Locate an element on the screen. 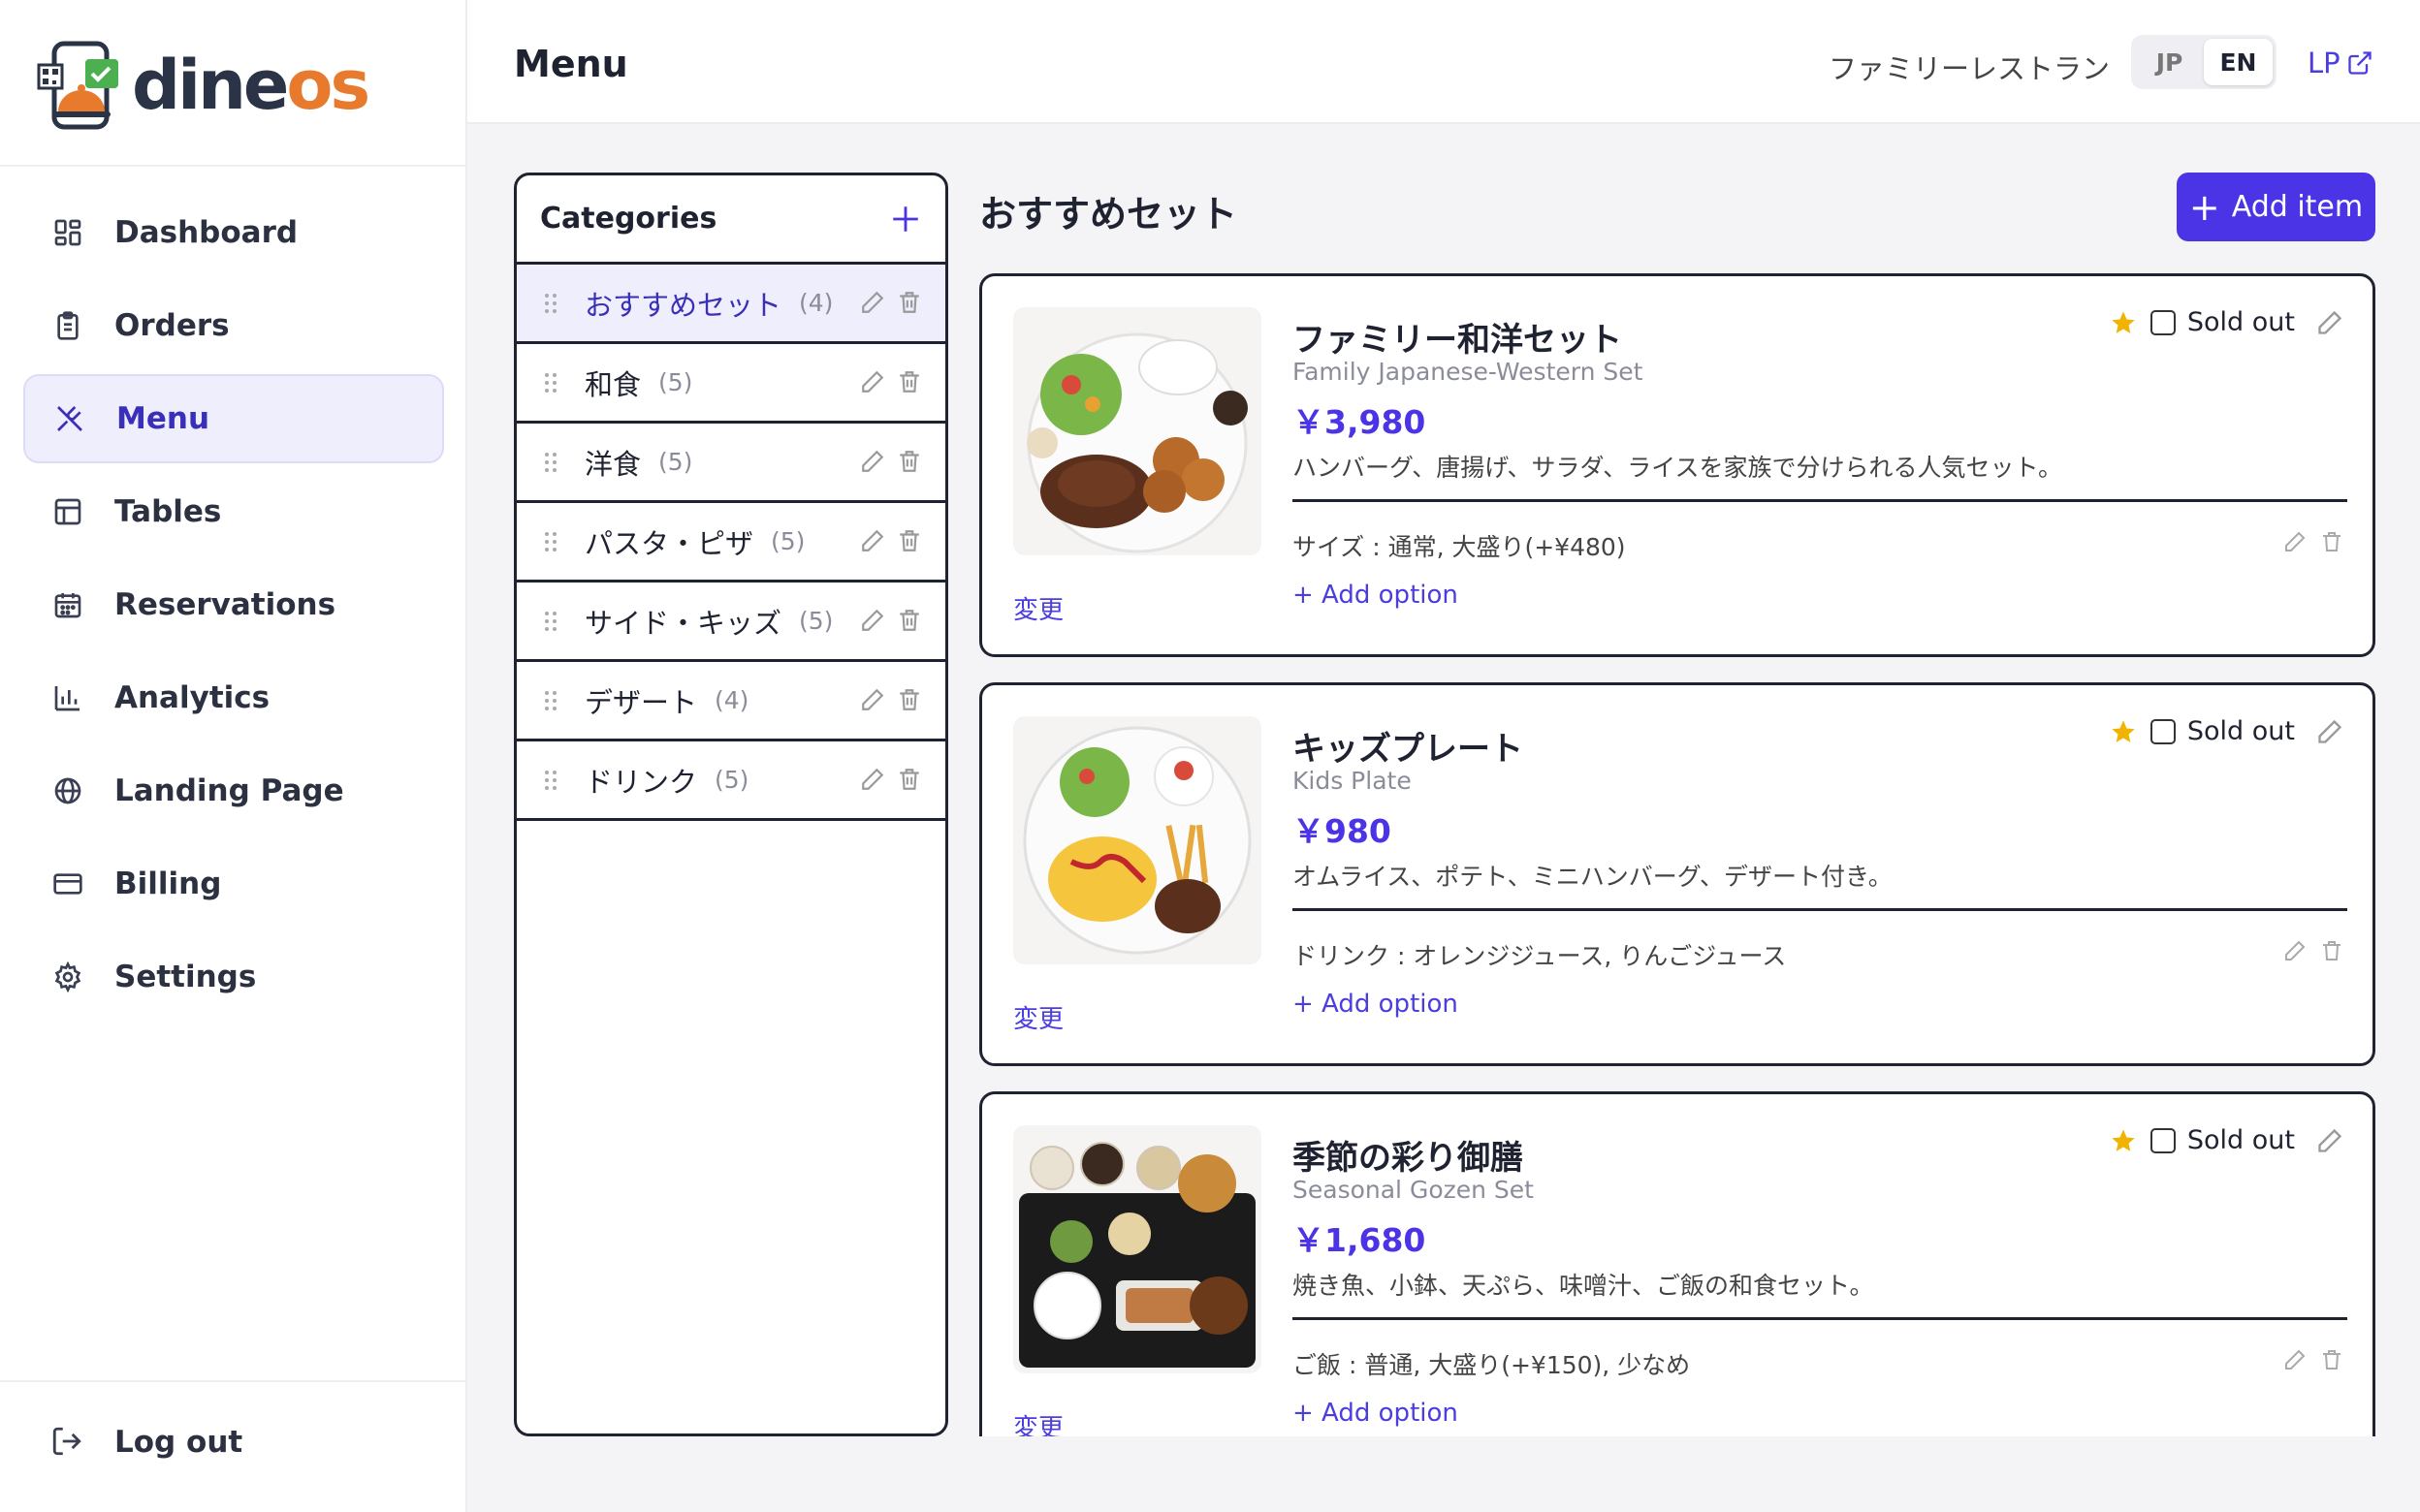 The image size is (2420, 1512). add-item-button: + Add item is located at coordinates (2276, 207).